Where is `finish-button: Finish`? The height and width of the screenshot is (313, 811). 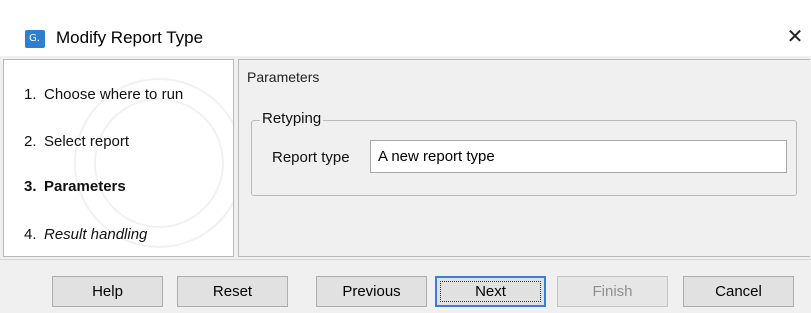
finish-button: Finish is located at coordinates (612, 291).